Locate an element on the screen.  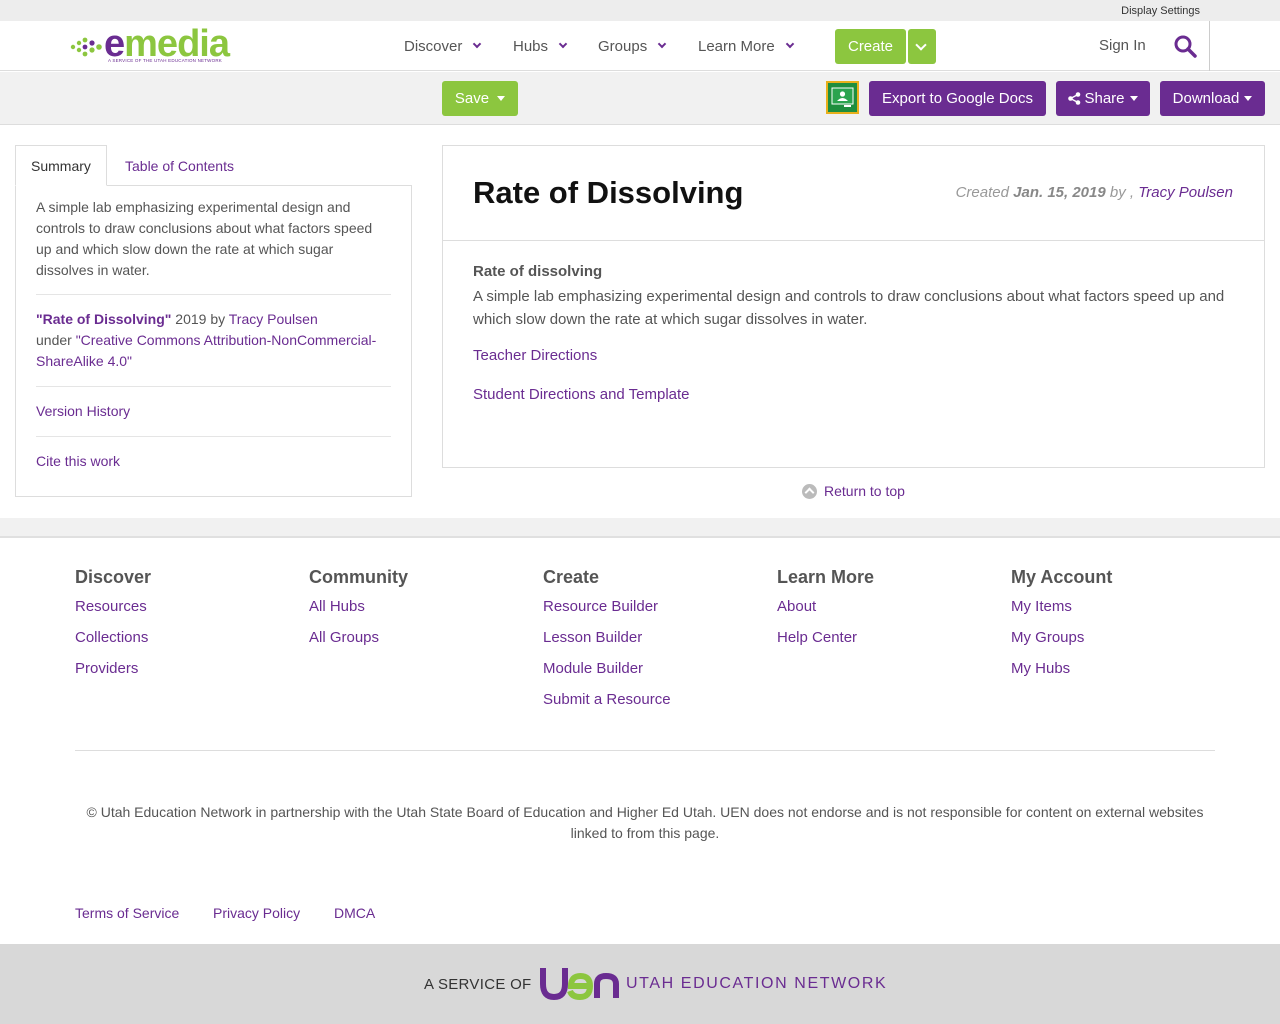
sign-in-link: Sign In is located at coordinates (1122, 45).